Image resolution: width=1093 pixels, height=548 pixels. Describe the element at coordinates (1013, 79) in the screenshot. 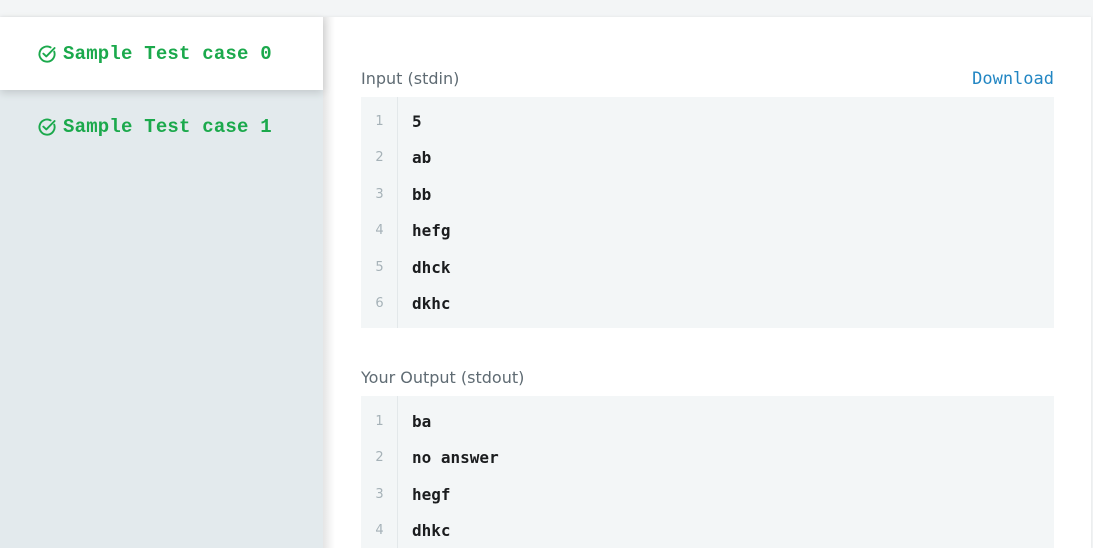

I see `download-link: Download` at that location.